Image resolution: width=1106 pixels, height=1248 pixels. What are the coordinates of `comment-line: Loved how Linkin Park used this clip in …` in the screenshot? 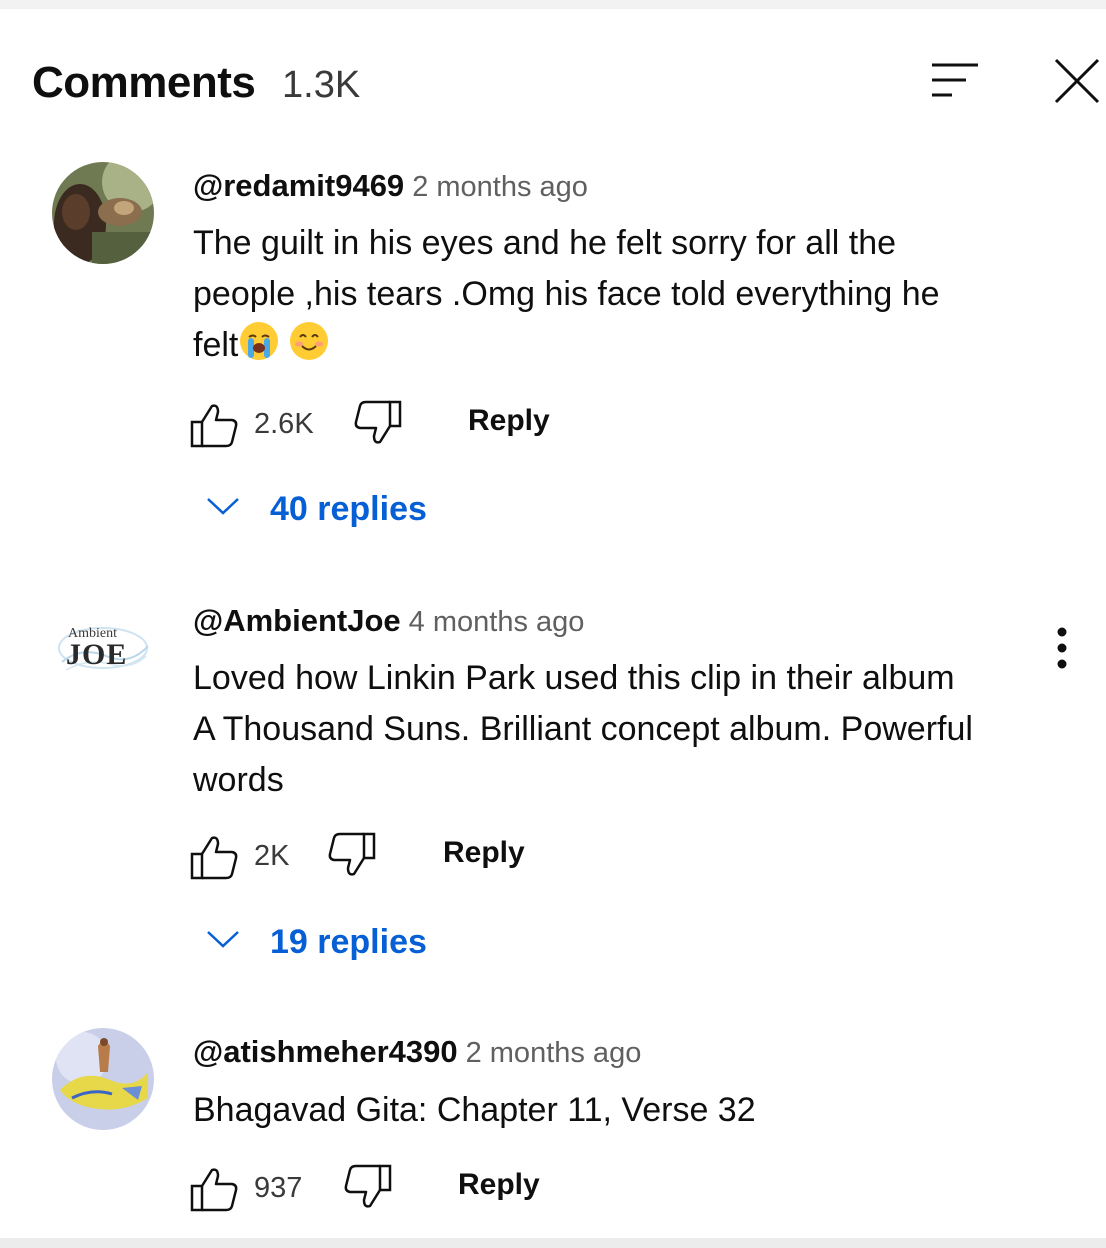 It's located at (574, 678).